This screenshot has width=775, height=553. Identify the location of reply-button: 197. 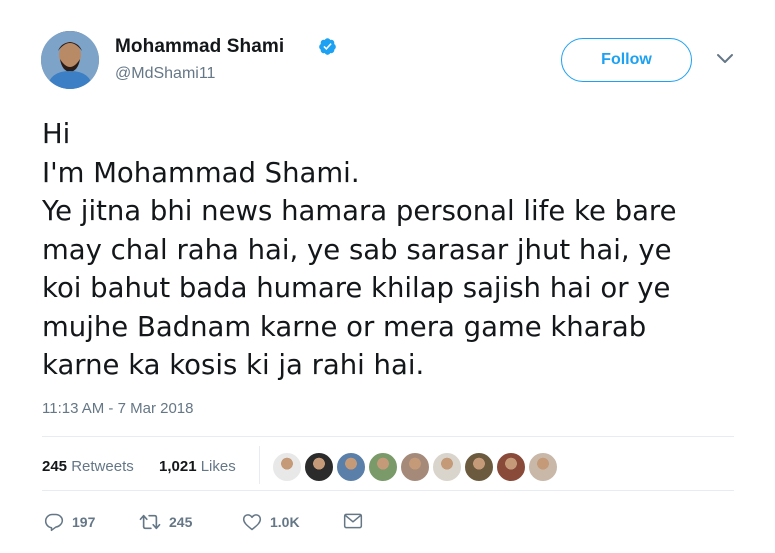
(69, 522).